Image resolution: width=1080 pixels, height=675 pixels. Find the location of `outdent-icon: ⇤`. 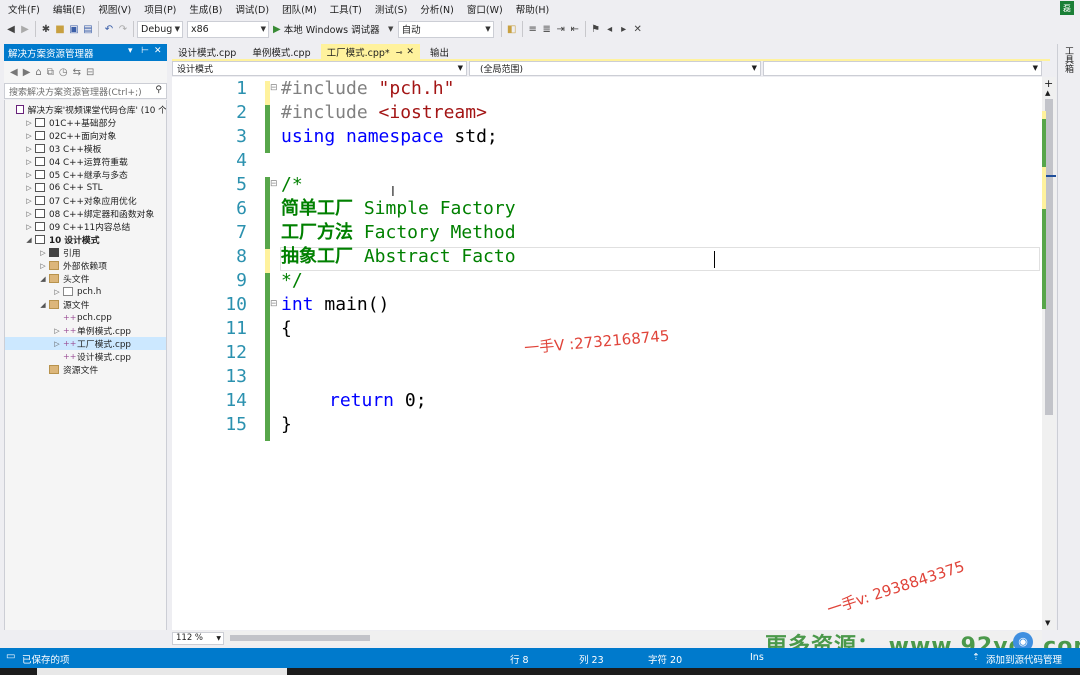

outdent-icon: ⇤ is located at coordinates (575, 29).